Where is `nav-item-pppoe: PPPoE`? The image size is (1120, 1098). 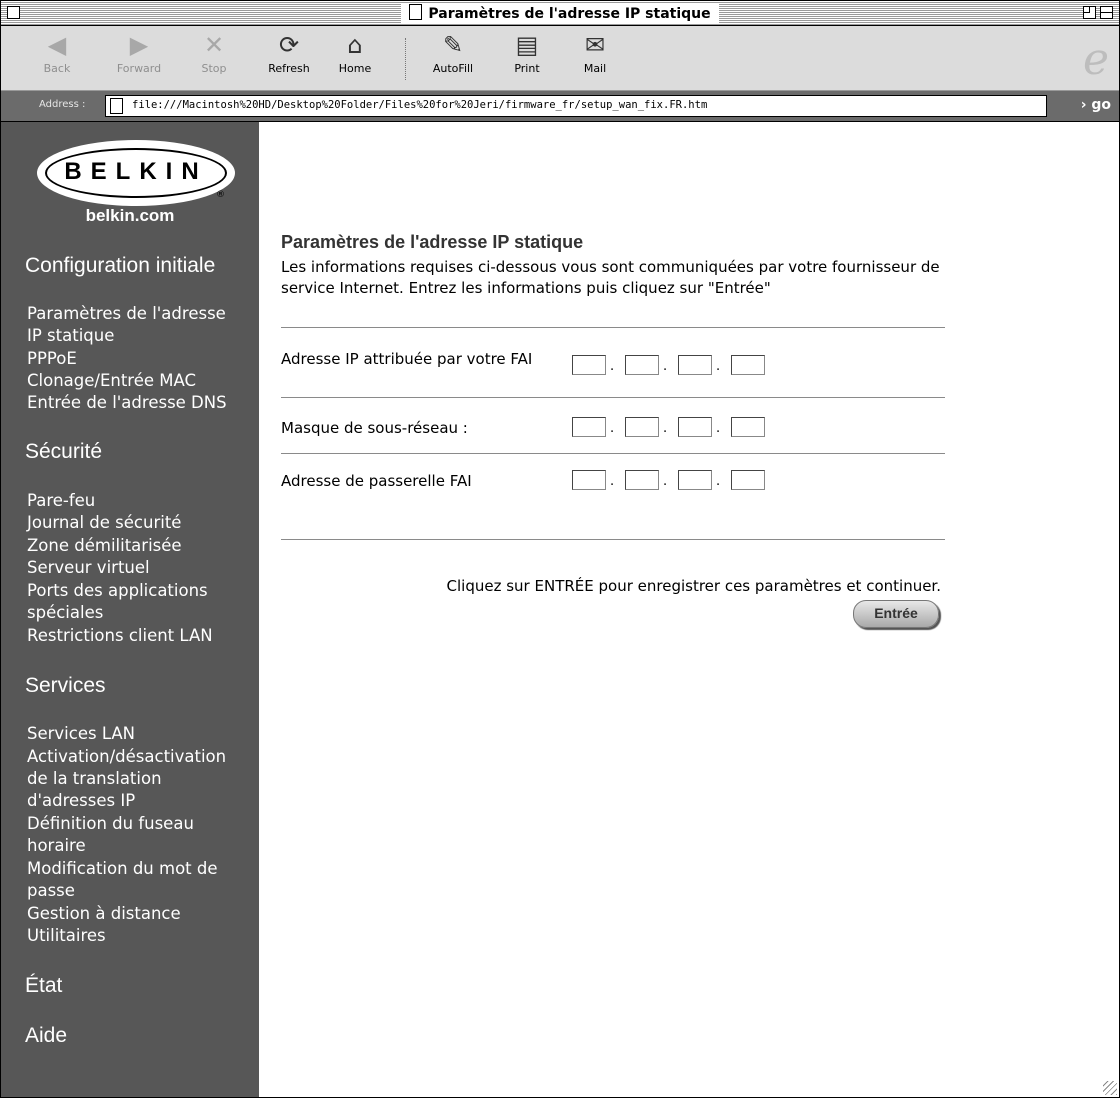
nav-item-pppoe: PPPoE is located at coordinates (52, 359).